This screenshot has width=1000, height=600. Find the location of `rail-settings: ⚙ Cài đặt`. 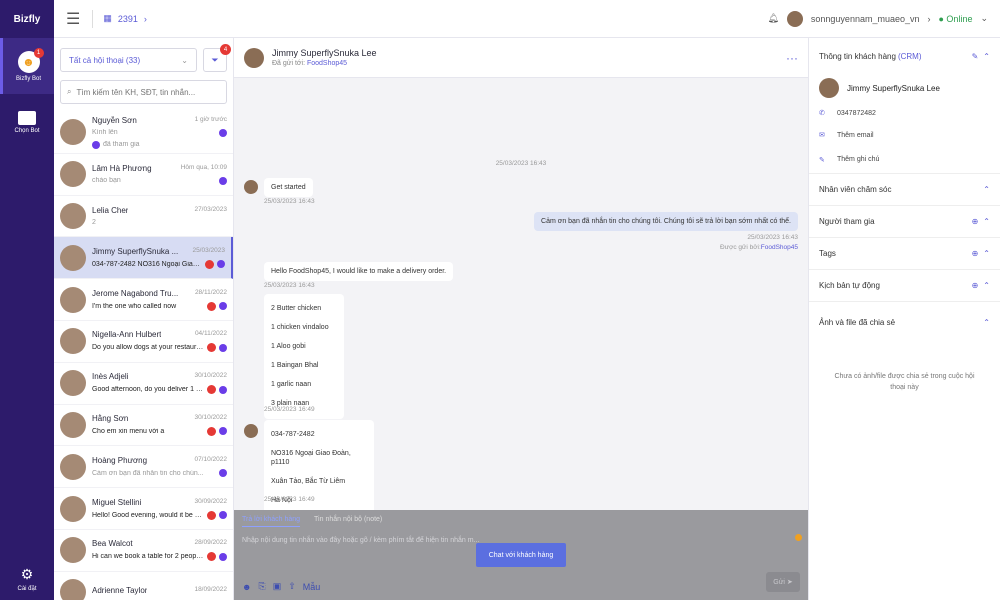

rail-settings: ⚙ Cài đặt is located at coordinates (27, 579).